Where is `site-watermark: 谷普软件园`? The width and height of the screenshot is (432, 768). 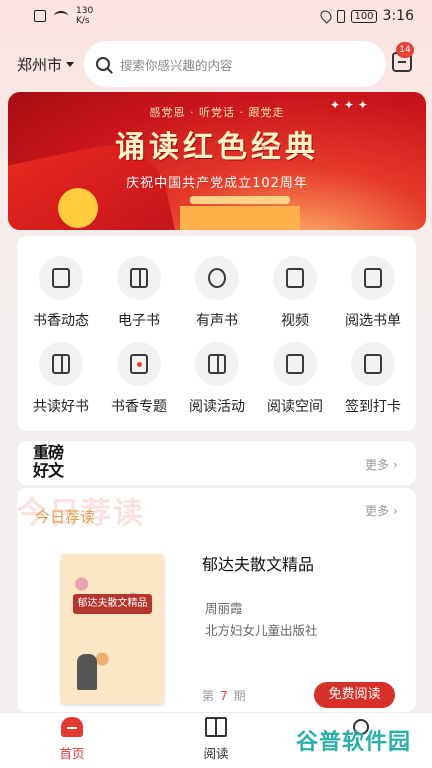 site-watermark: 谷普软件园 is located at coordinates (354, 742).